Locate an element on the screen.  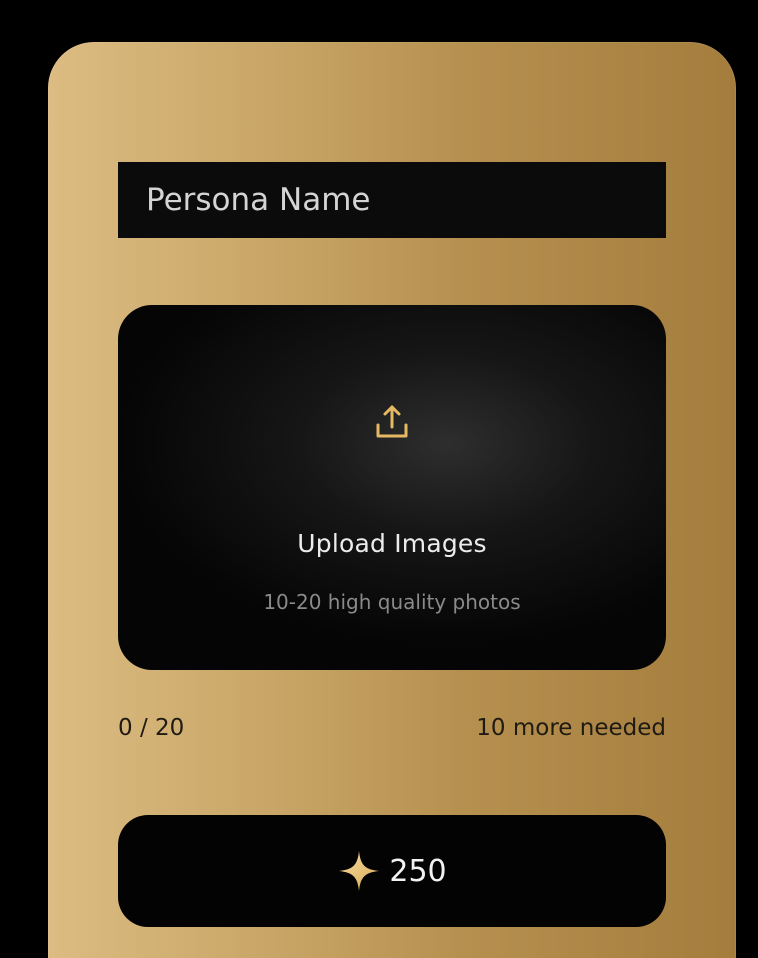
image-count: 0 / 20 is located at coordinates (151, 728).